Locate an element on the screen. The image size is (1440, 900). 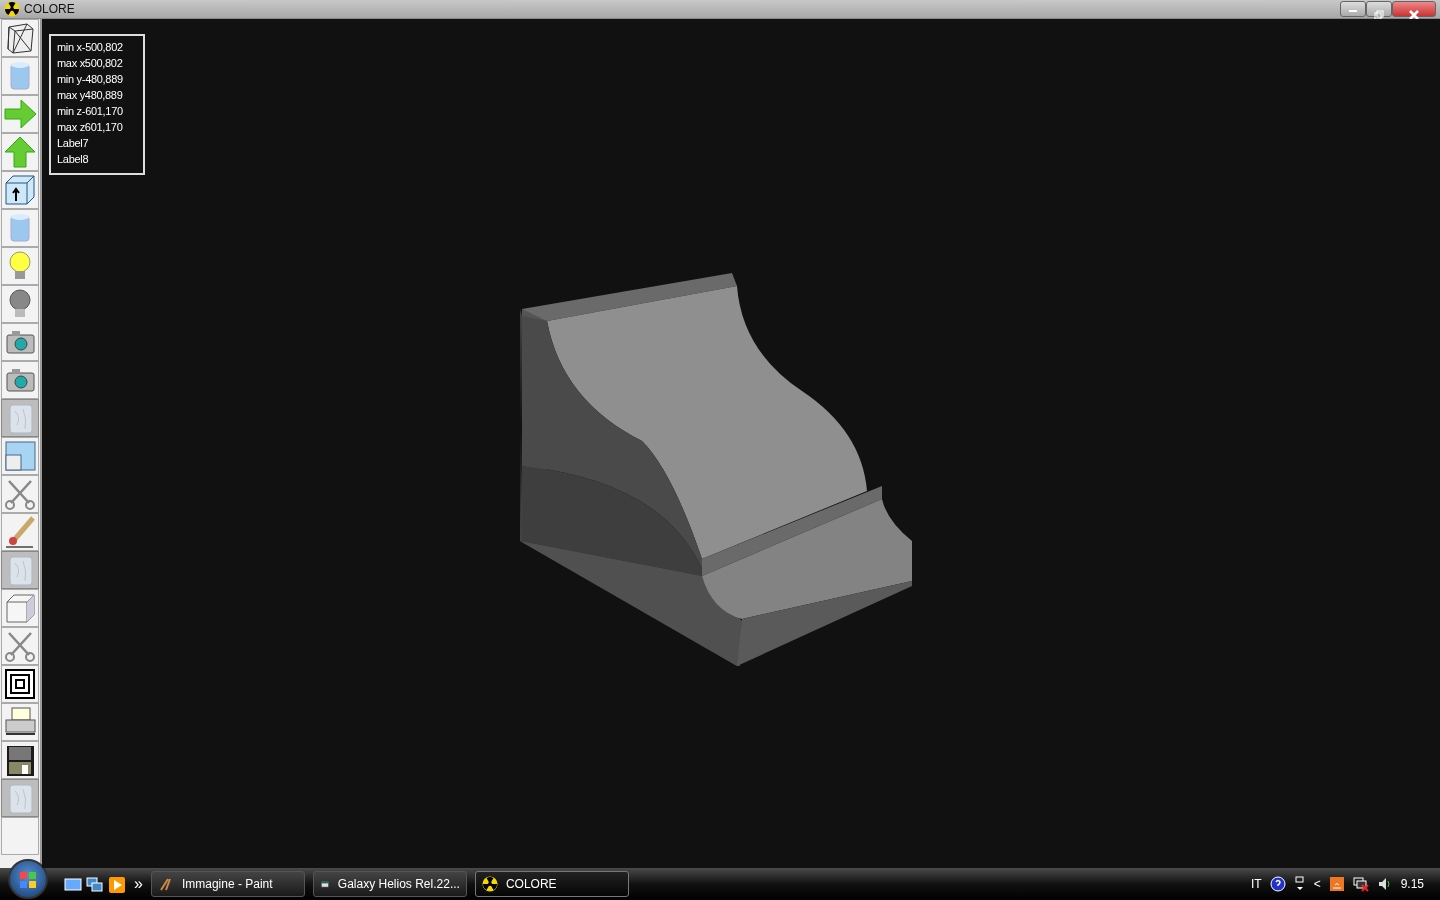
close-button is located at coordinates (1414, 9).